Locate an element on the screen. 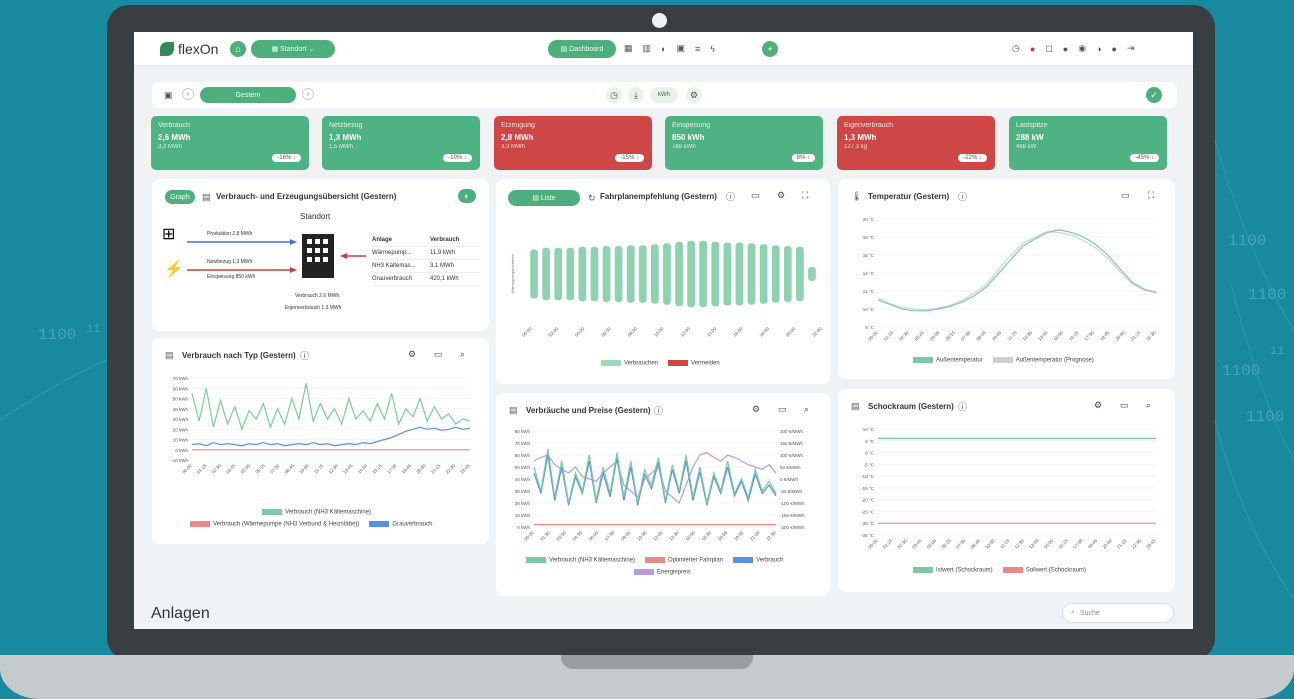 The width and height of the screenshot is (1294, 699). logout-icon: ⇥ is located at coordinates (1131, 48).